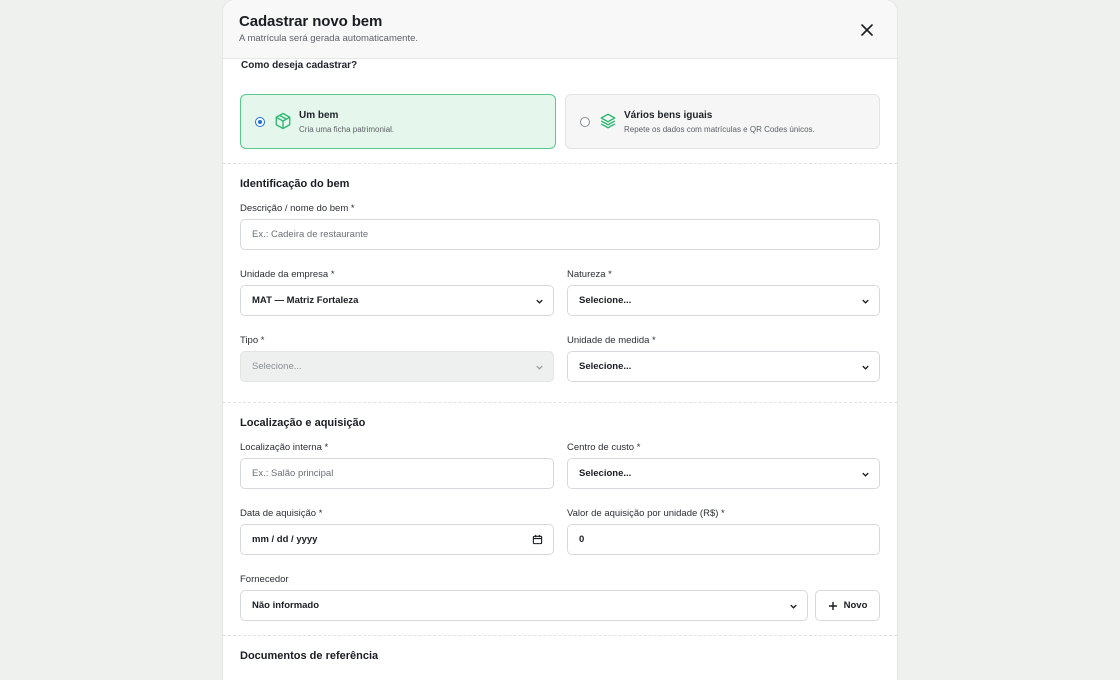  What do you see at coordinates (287, 274) in the screenshot?
I see `company-unit-label: Unidade da empresa *` at bounding box center [287, 274].